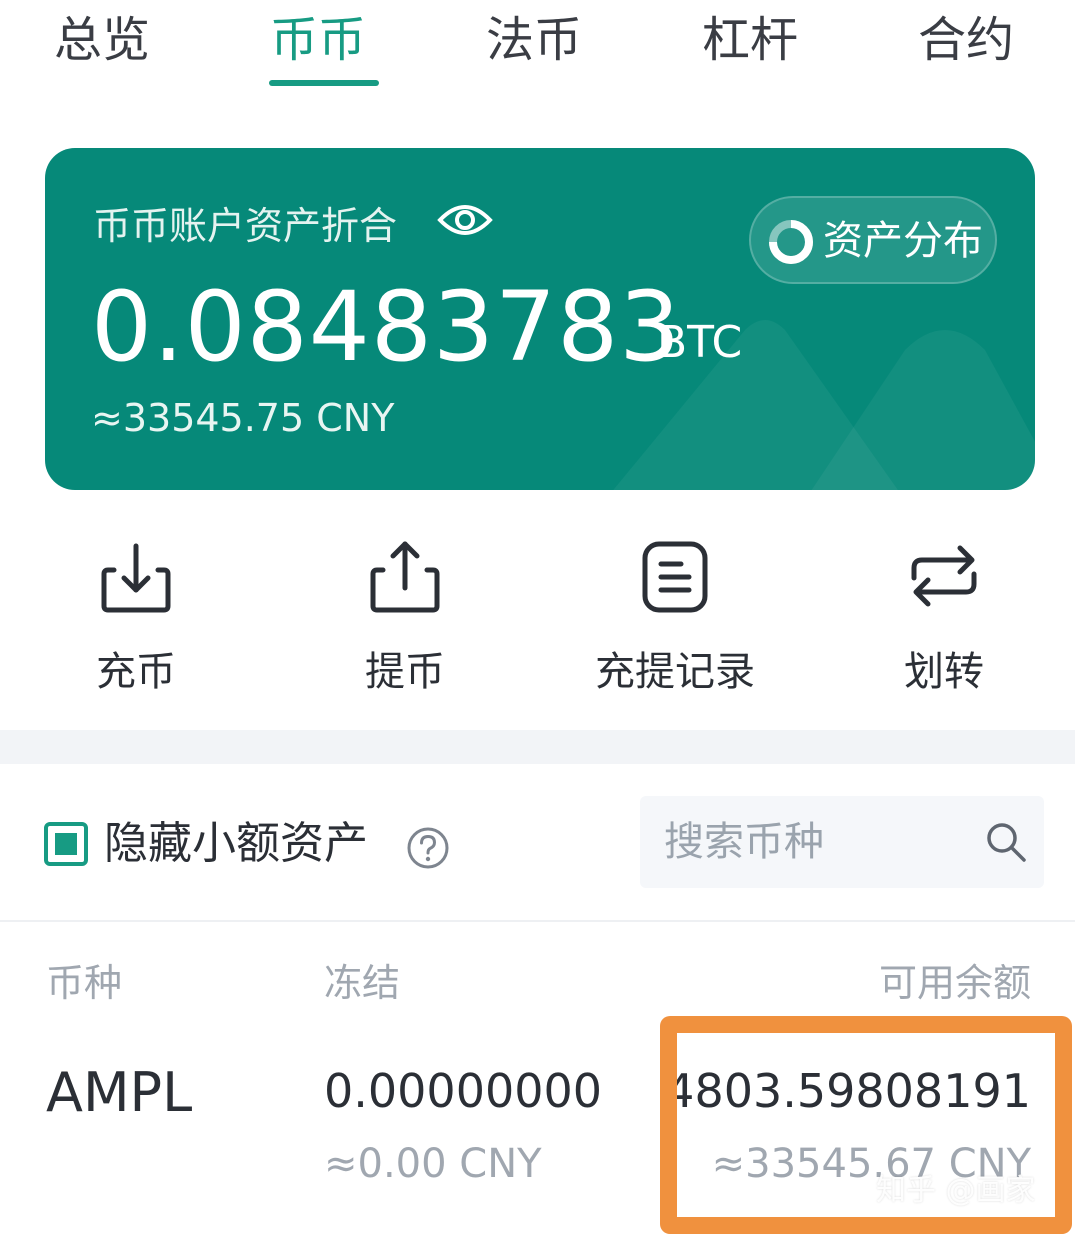 Image resolution: width=1075 pixels, height=1236 pixels. Describe the element at coordinates (243, 418) in the screenshot. I see `balance-cny: ≈33545.75 CNY` at that location.